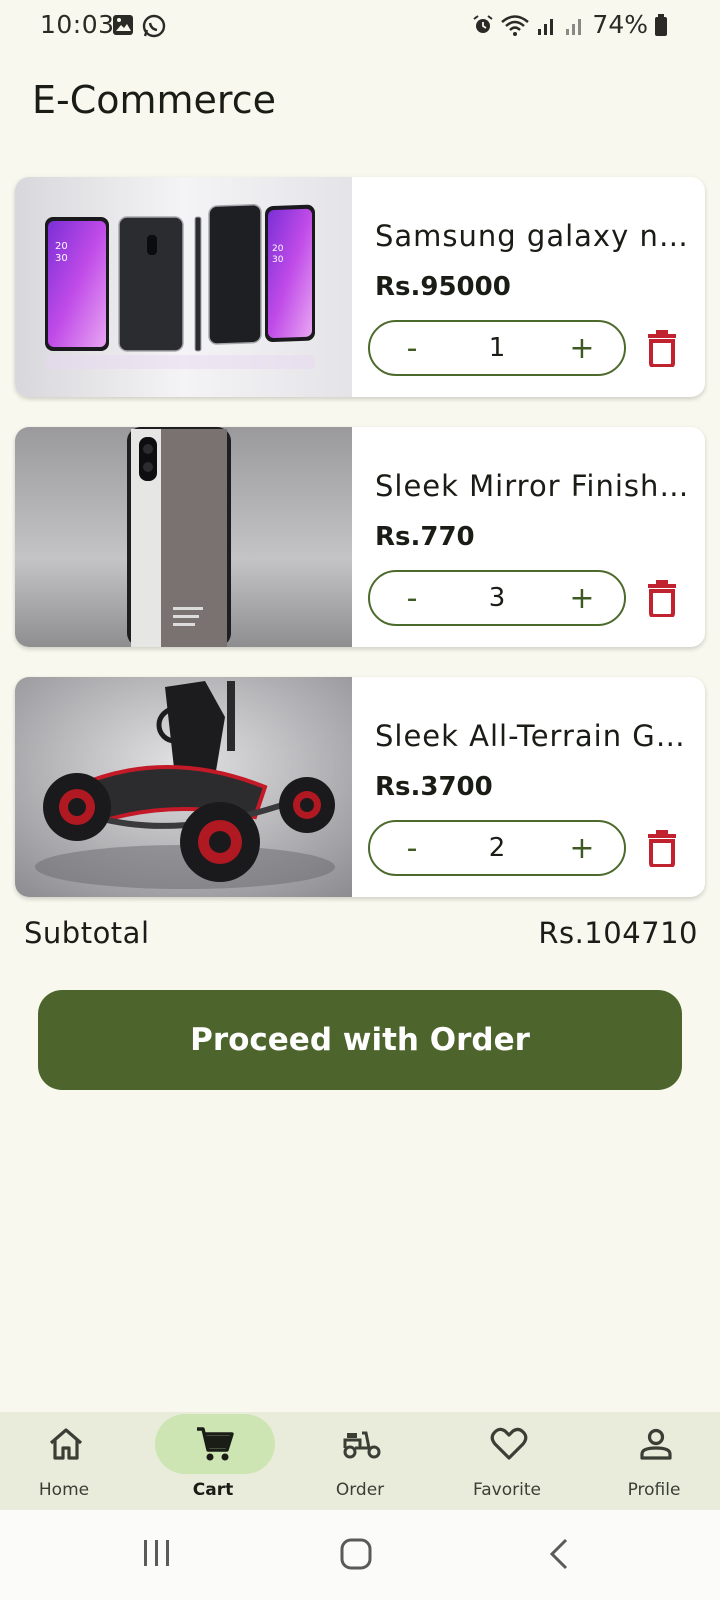 Image resolution: width=720 pixels, height=1600 pixels. I want to click on nav-label: Cart, so click(213, 1490).